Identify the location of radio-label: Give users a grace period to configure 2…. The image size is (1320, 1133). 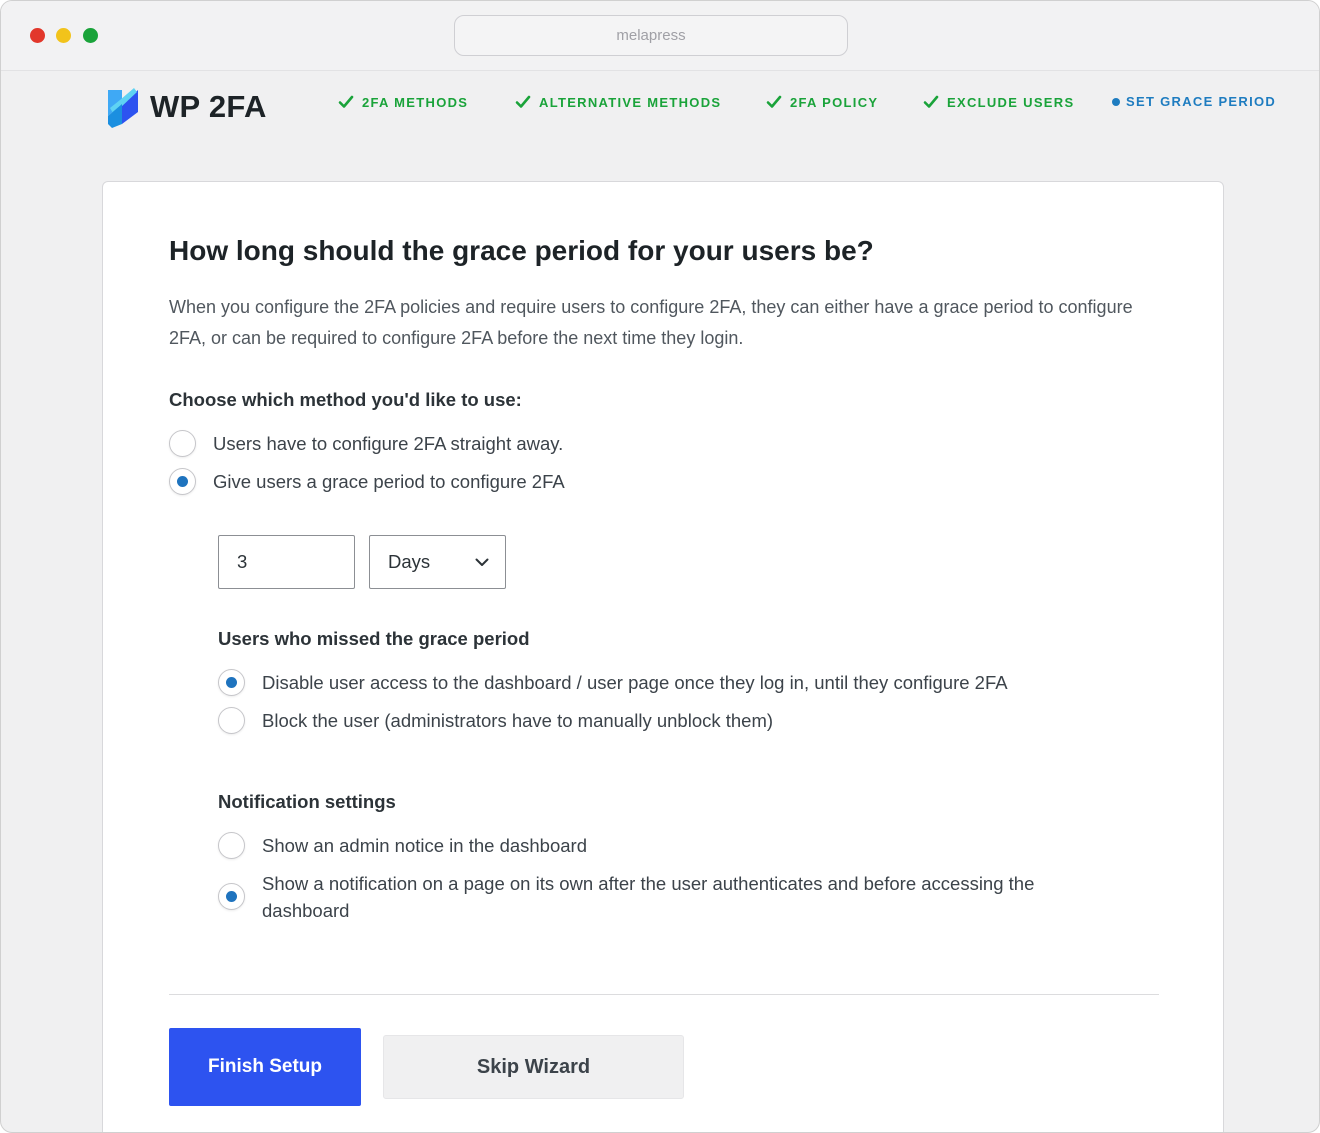
(389, 481).